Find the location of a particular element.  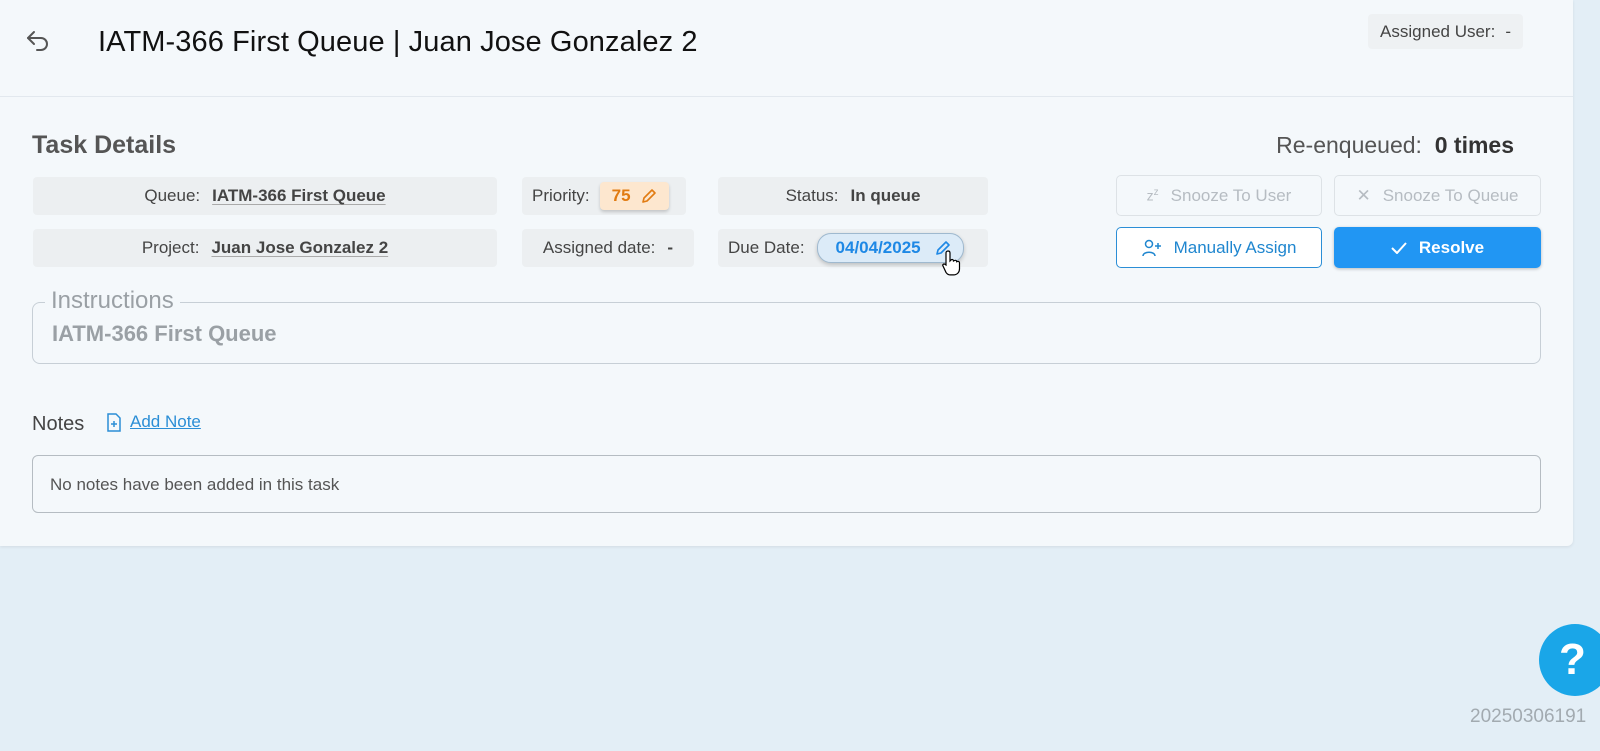

resolve-label: Resolve is located at coordinates (1451, 247).